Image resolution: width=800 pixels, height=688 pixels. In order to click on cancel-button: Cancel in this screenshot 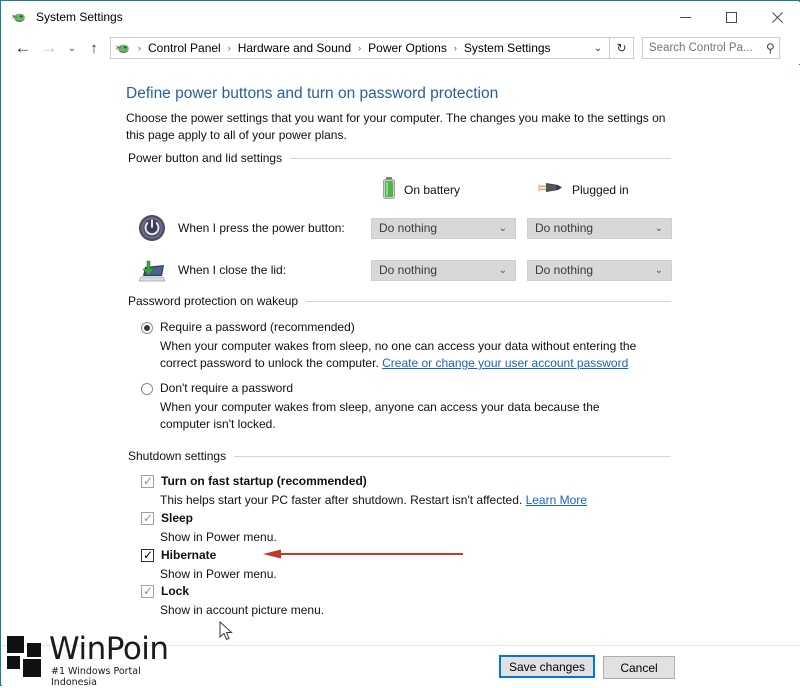, I will do `click(639, 667)`.